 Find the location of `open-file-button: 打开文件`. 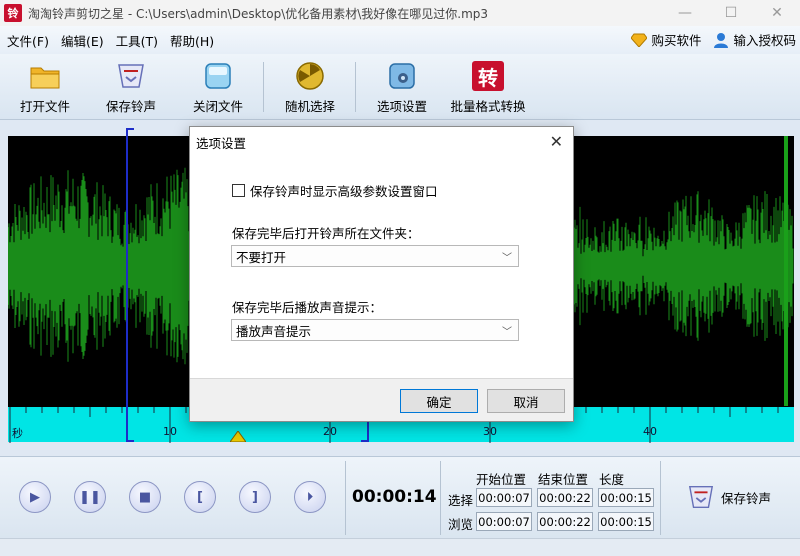

open-file-button: 打开文件 is located at coordinates (45, 88).